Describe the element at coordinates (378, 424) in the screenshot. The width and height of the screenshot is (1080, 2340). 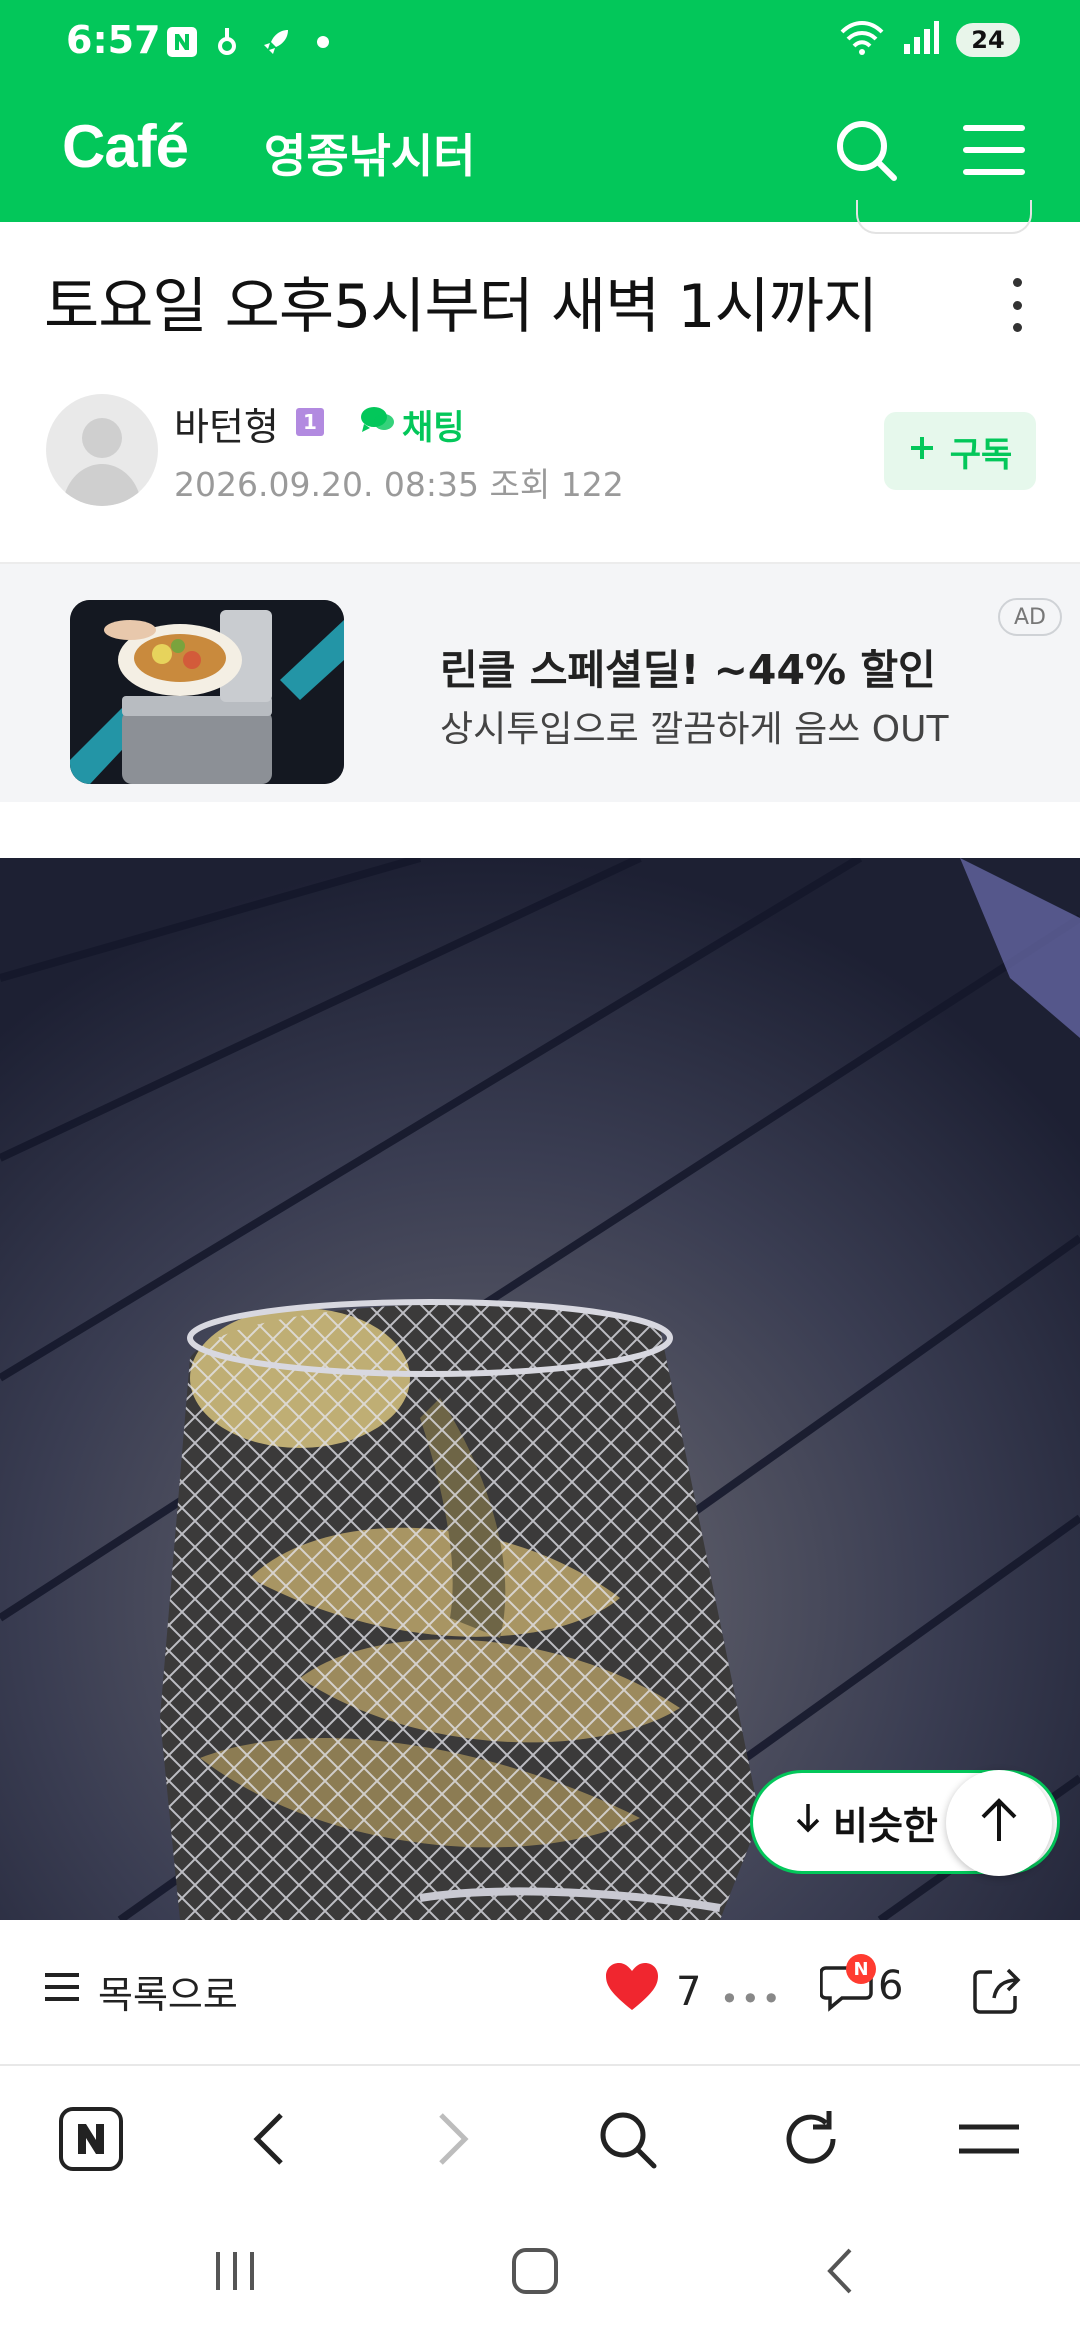
I see `chat-icon` at that location.